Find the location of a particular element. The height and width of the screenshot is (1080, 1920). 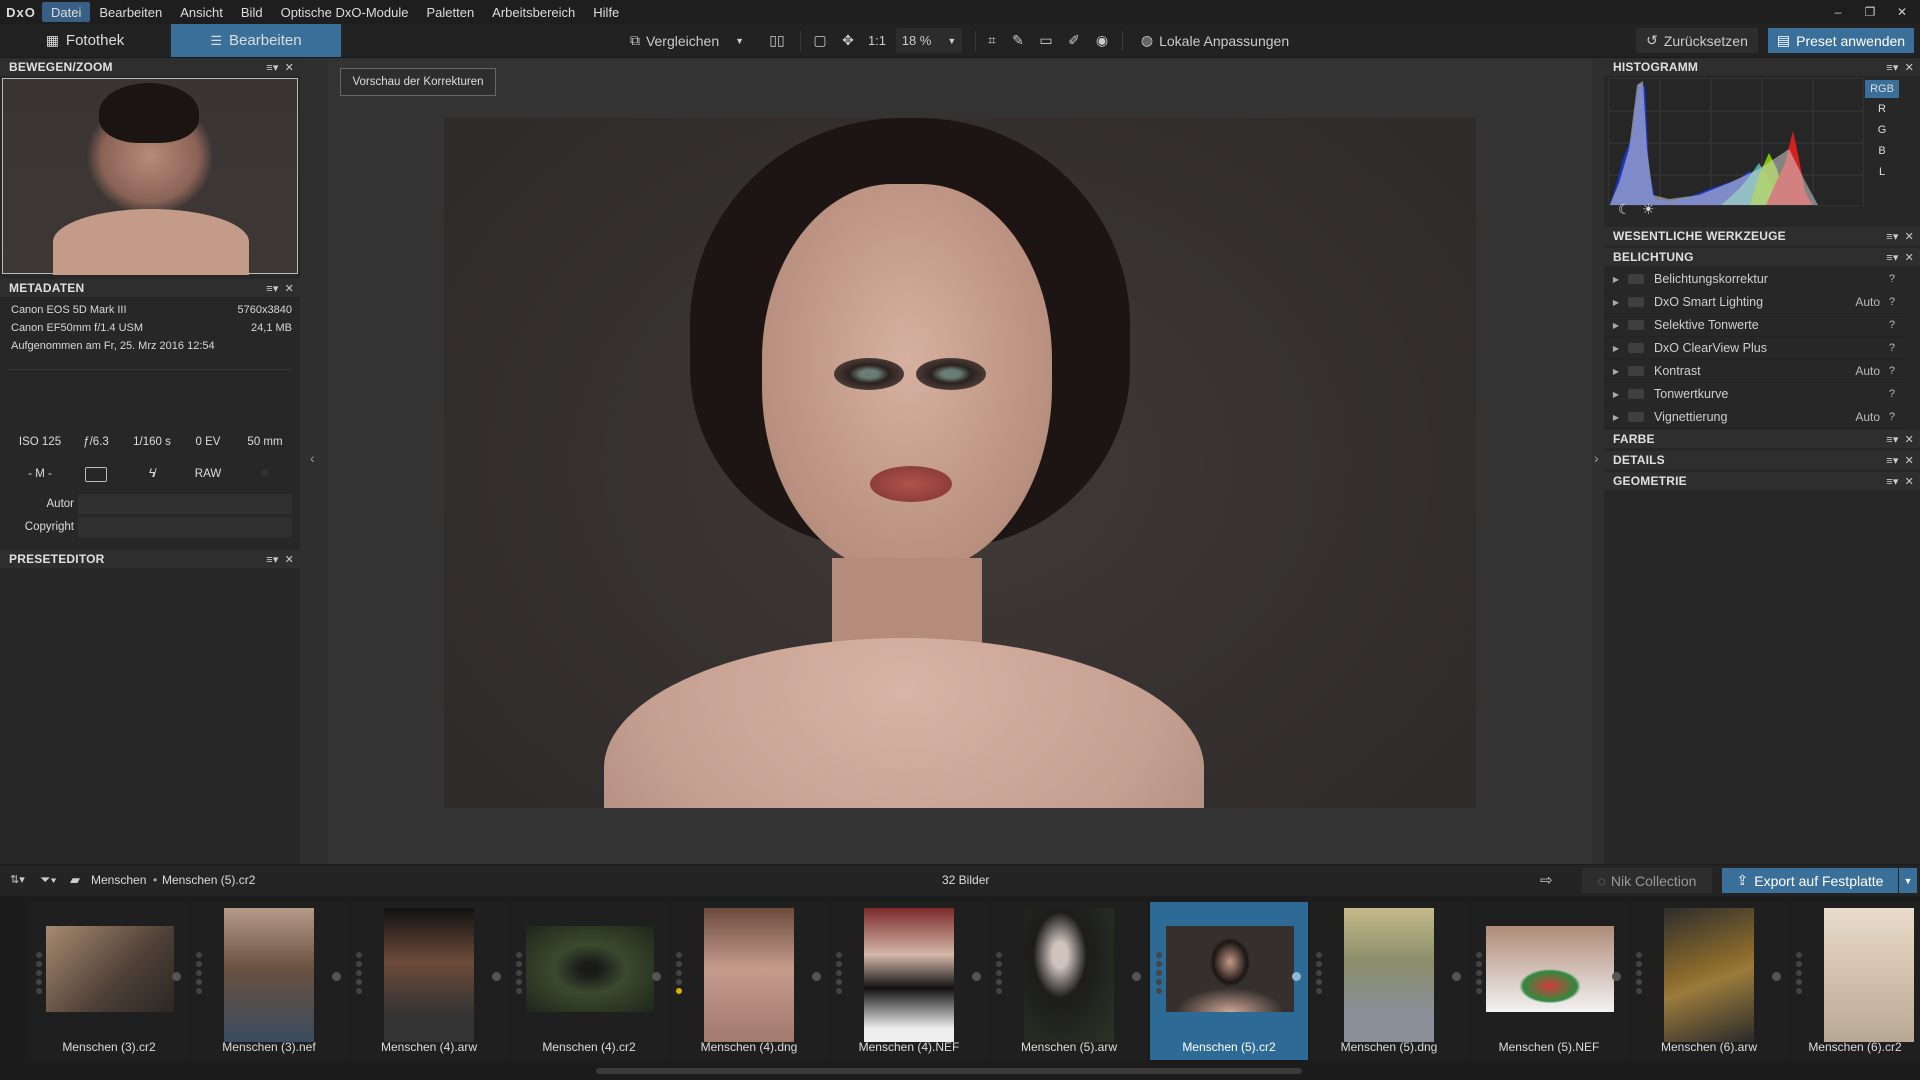

essential-tools-header: WESENTLICHE WERKZEUGE ≡▾ ✕ is located at coordinates (1762, 236).